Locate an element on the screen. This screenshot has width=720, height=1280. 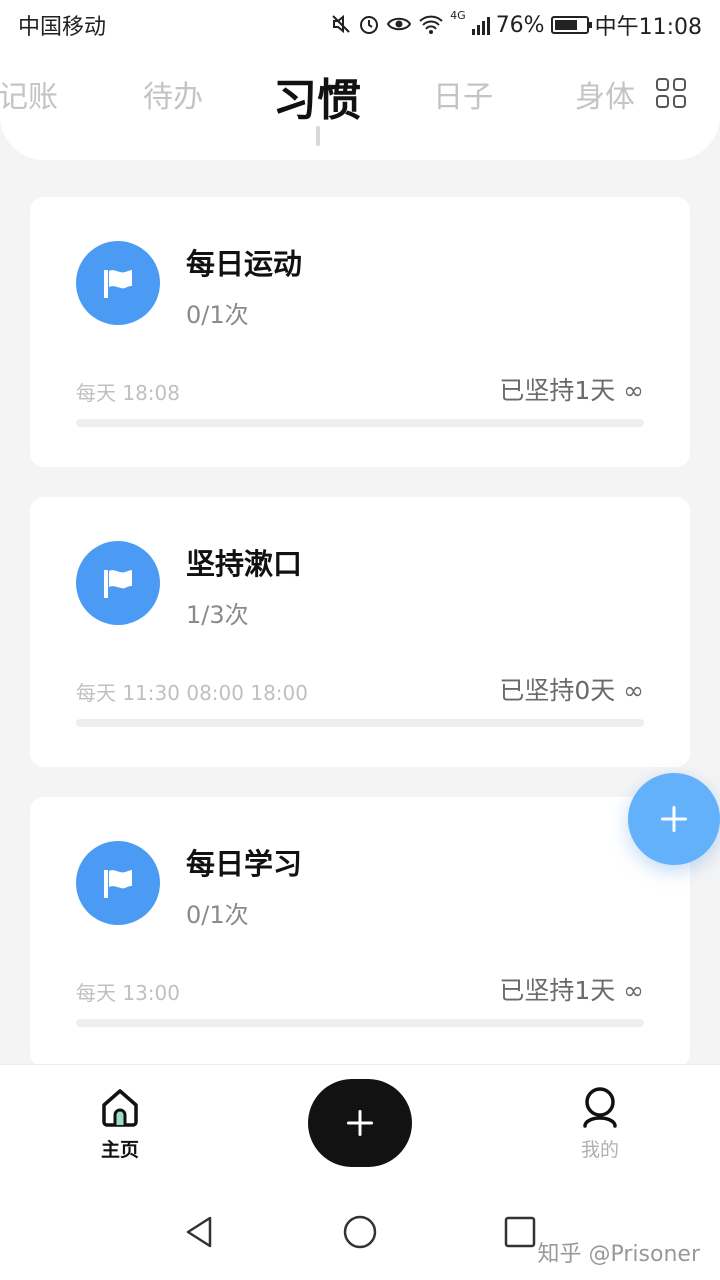
mute-icon is located at coordinates (341, 25).